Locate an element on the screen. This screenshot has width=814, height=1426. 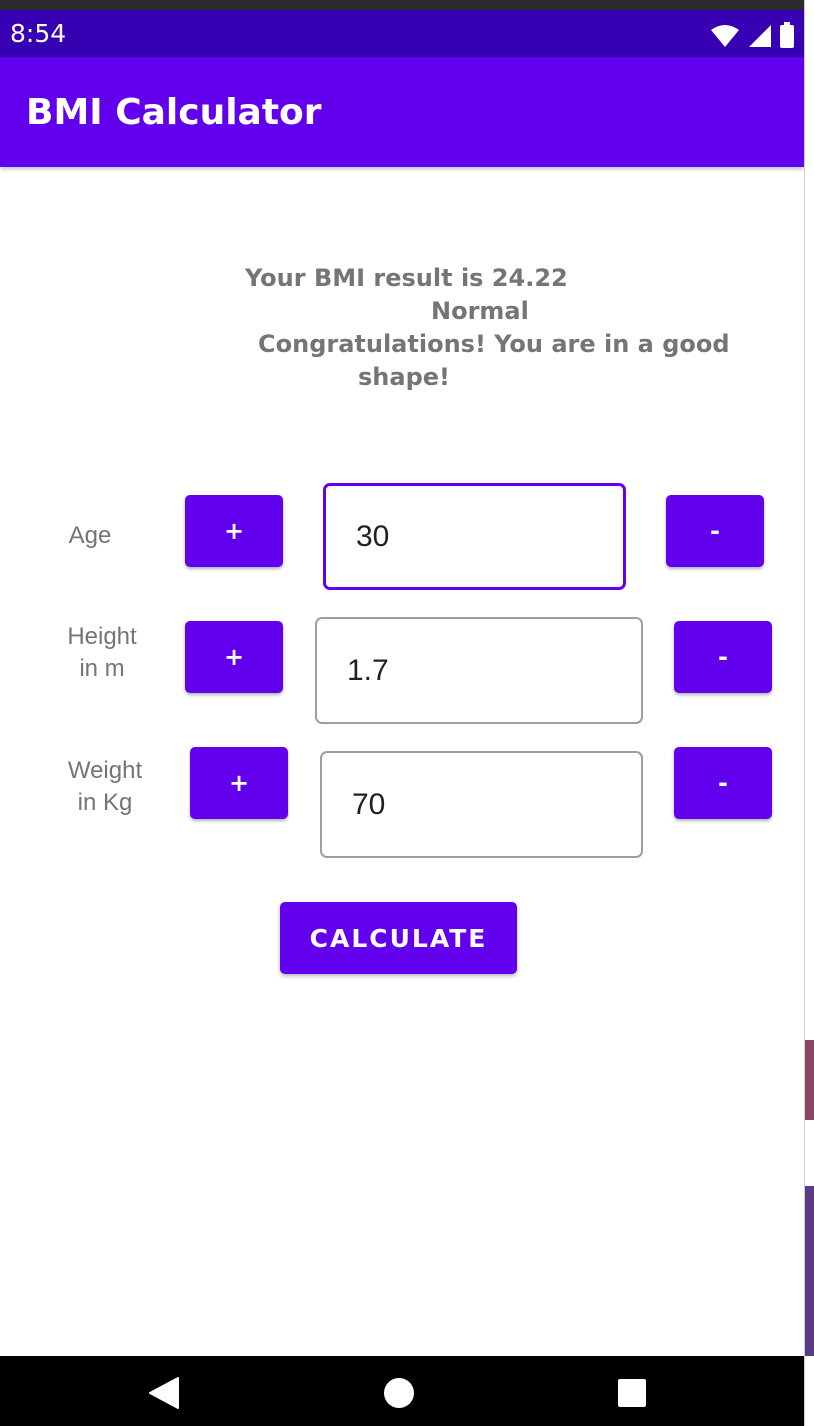
wifi-icon is located at coordinates (725, 36).